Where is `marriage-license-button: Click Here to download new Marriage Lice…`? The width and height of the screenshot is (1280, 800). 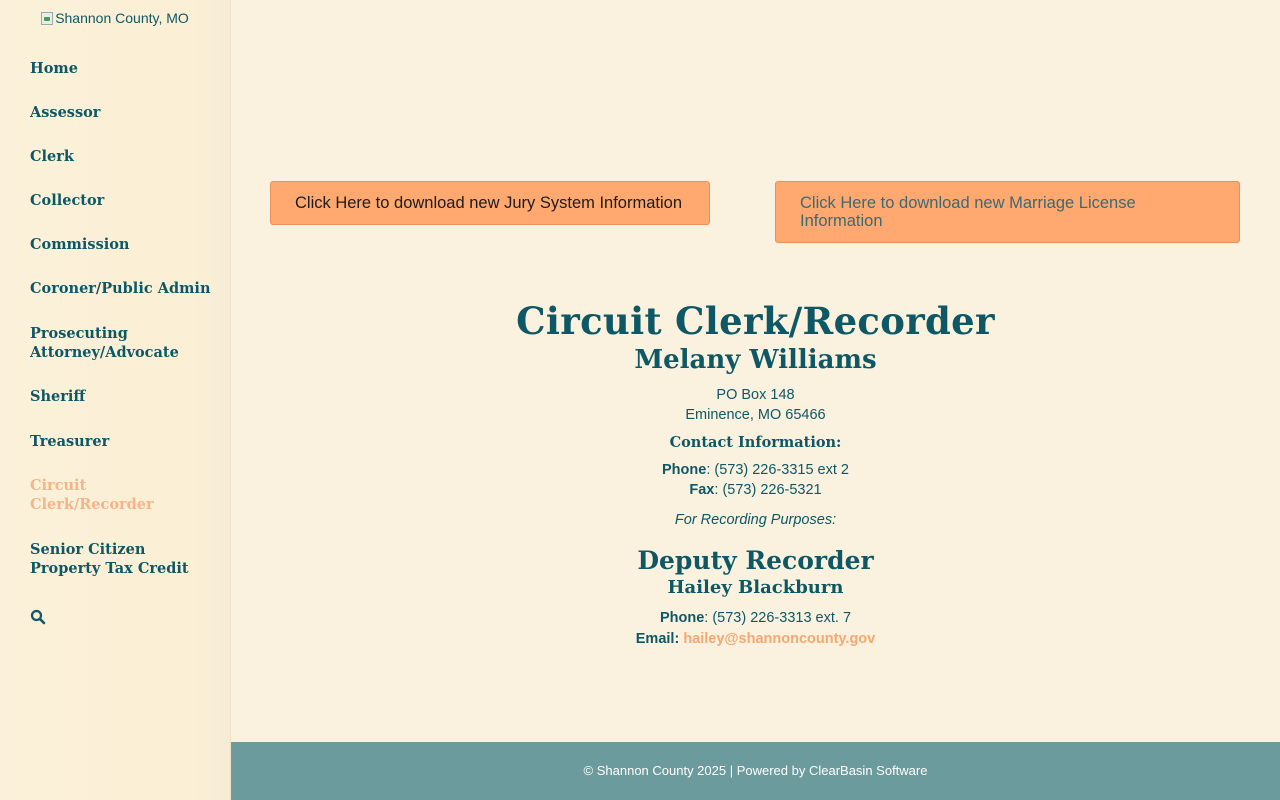
marriage-license-button: Click Here to download new Marriage Lice… is located at coordinates (1007, 212).